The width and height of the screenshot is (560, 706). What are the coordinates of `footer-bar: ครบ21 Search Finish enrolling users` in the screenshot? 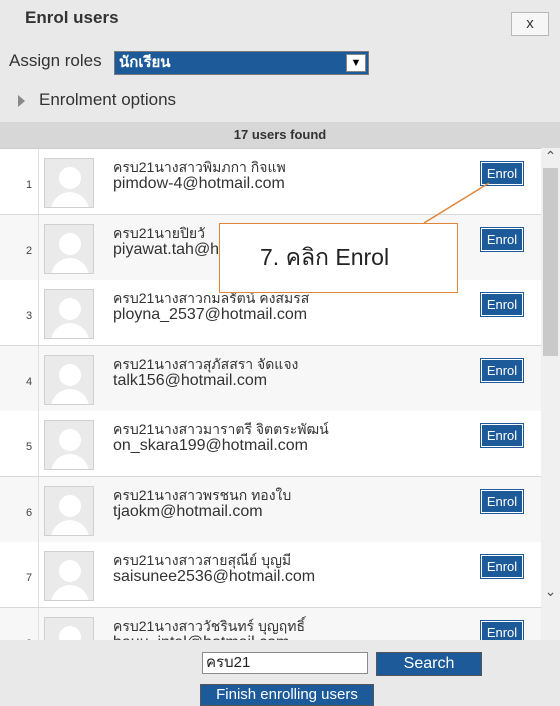 It's located at (280, 673).